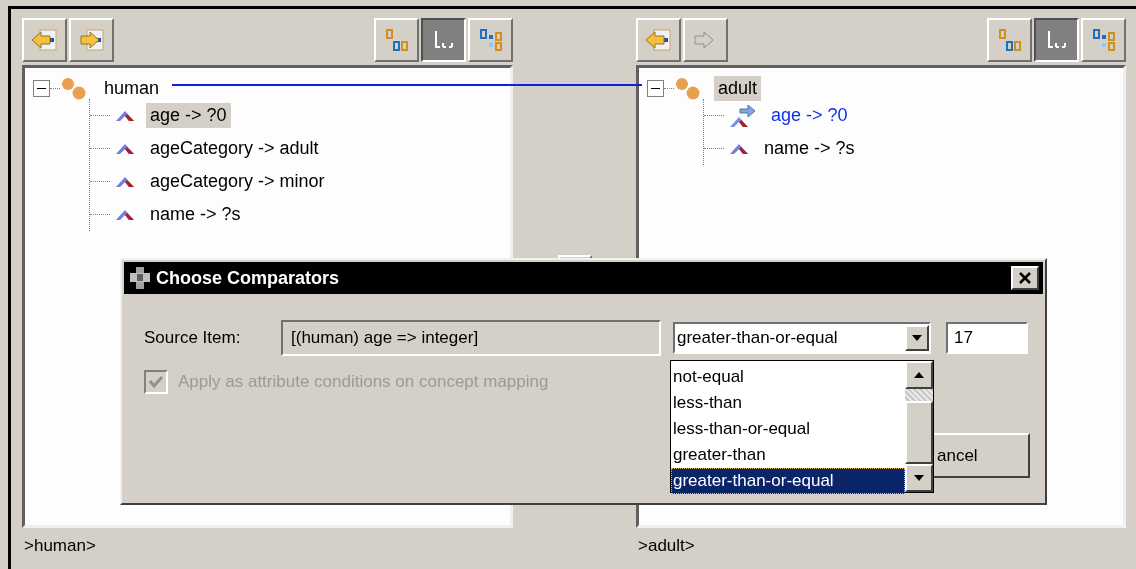 This screenshot has width=1136, height=569. Describe the element at coordinates (917, 338) in the screenshot. I see `caret-icon` at that location.